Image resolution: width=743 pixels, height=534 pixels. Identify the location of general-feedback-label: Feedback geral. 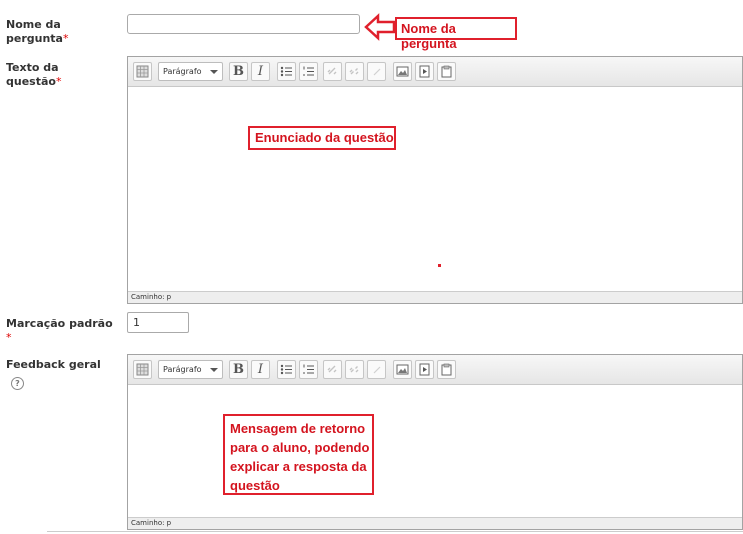
(53, 364).